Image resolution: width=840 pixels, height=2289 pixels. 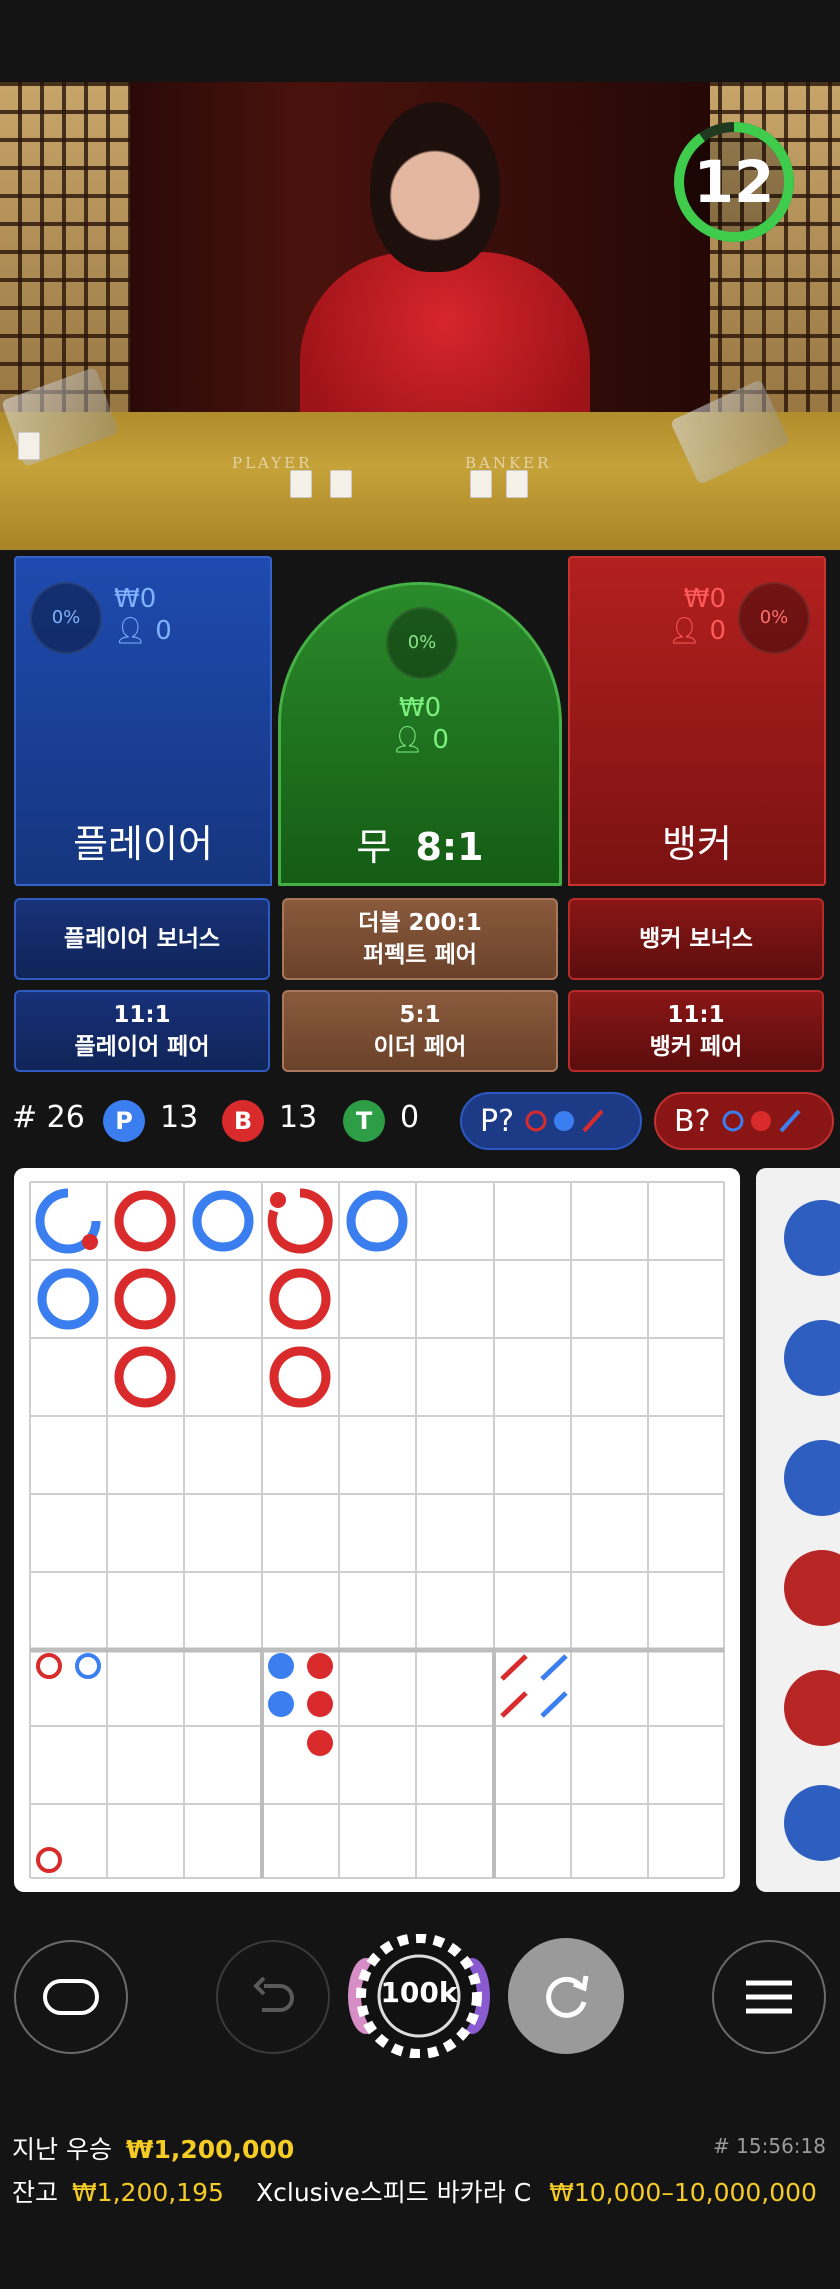 I want to click on banker-pair-button: 11:1 뱅커 페어, so click(x=696, y=1031).